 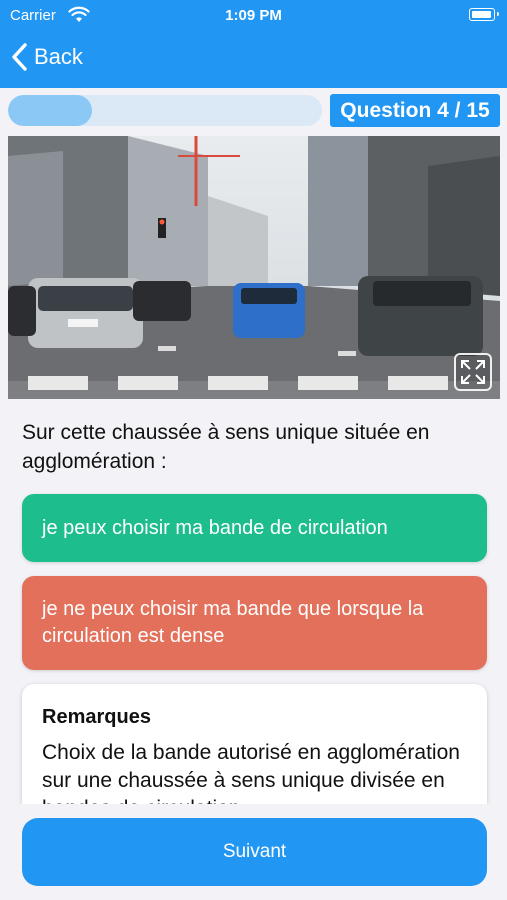 What do you see at coordinates (96, 717) in the screenshot?
I see `remarks-title: Remarques` at bounding box center [96, 717].